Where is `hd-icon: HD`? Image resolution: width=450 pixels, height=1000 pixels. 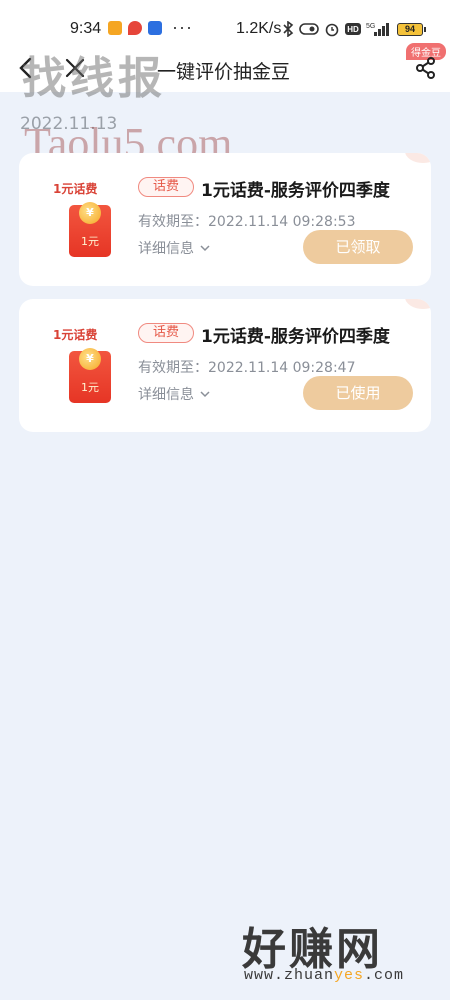 hd-icon: HD is located at coordinates (353, 29).